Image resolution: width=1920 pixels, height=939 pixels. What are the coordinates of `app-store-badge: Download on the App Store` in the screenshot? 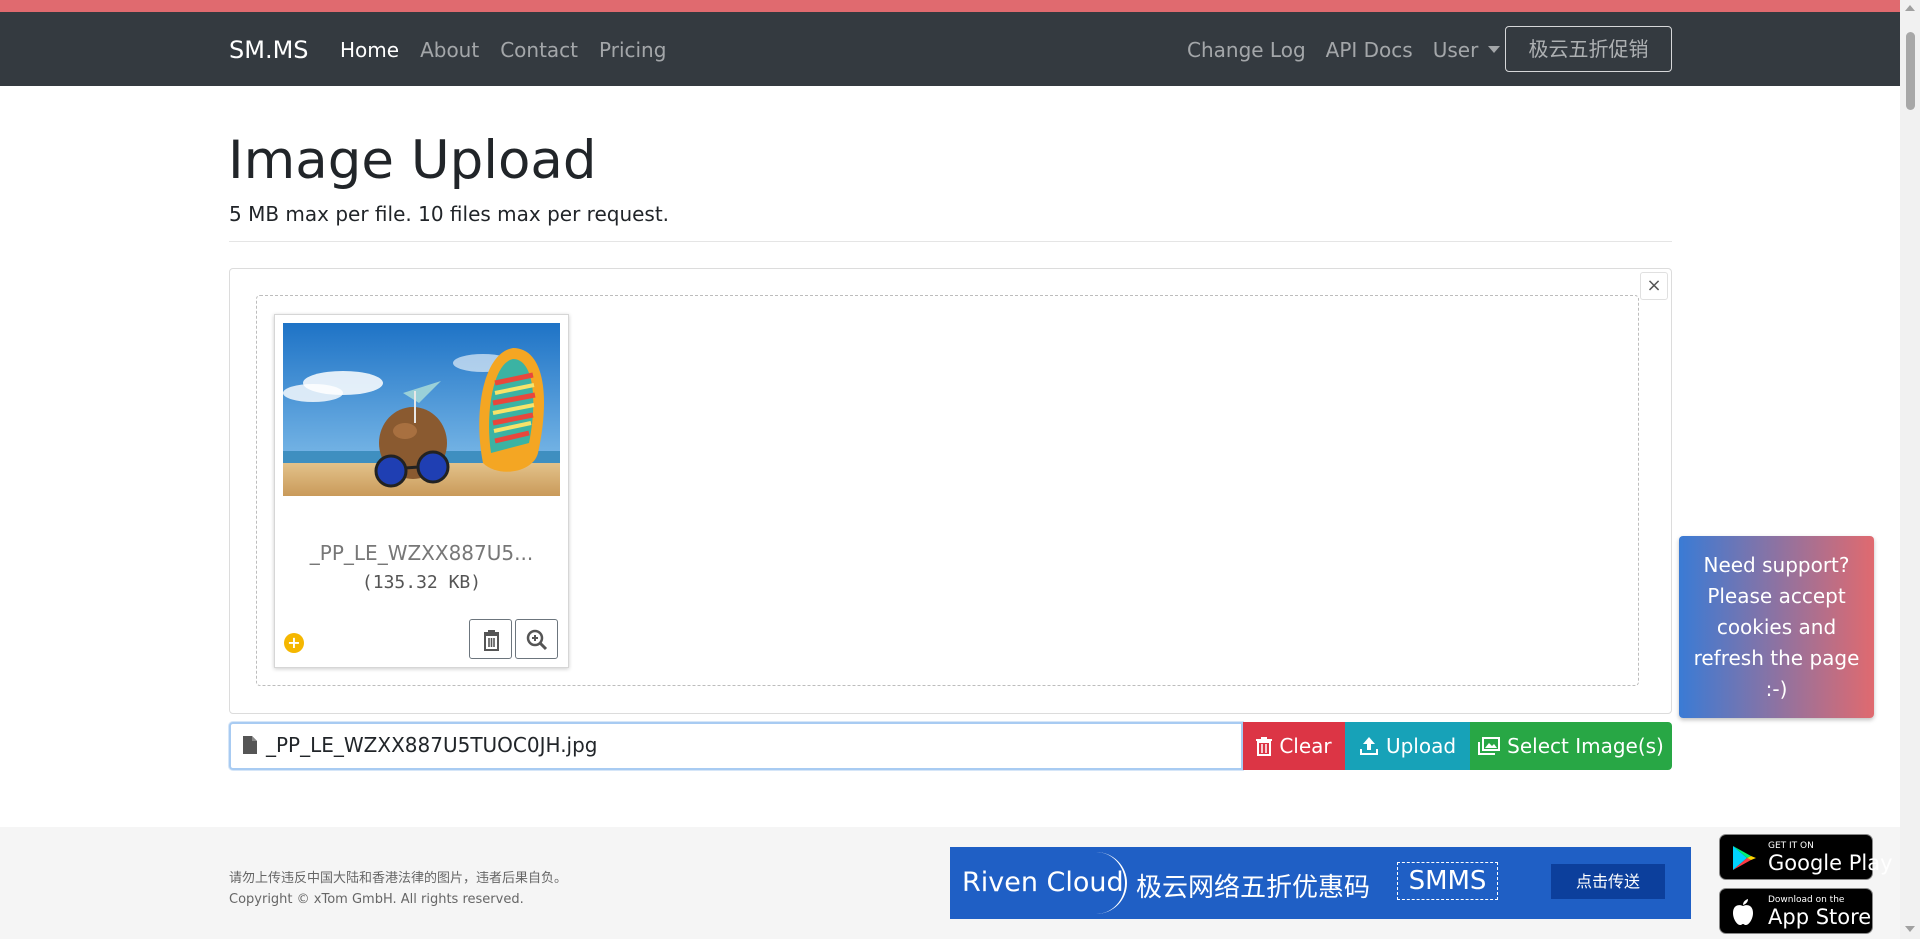 It's located at (1796, 911).